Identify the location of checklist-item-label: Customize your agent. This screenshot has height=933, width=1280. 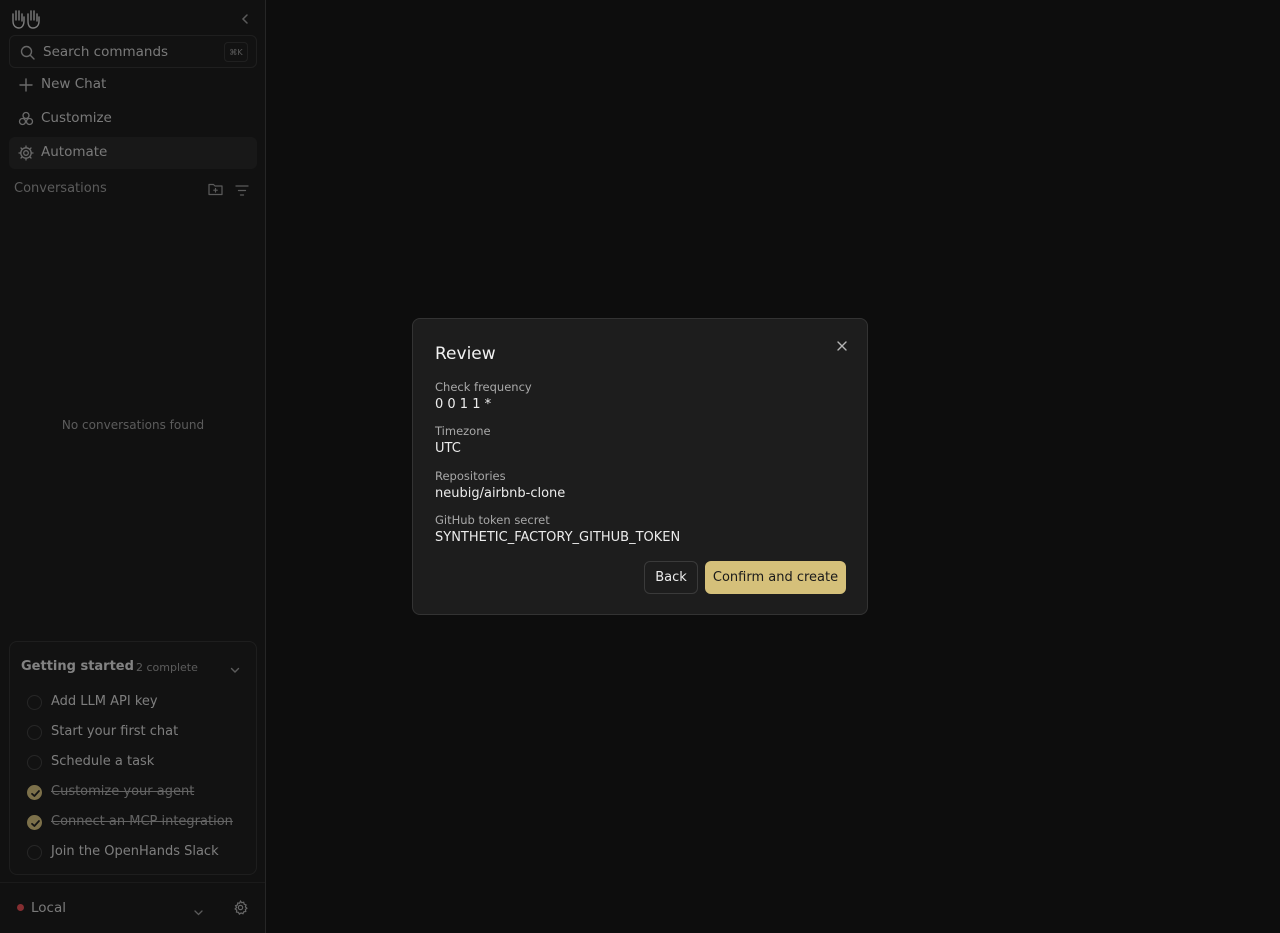
(123, 791).